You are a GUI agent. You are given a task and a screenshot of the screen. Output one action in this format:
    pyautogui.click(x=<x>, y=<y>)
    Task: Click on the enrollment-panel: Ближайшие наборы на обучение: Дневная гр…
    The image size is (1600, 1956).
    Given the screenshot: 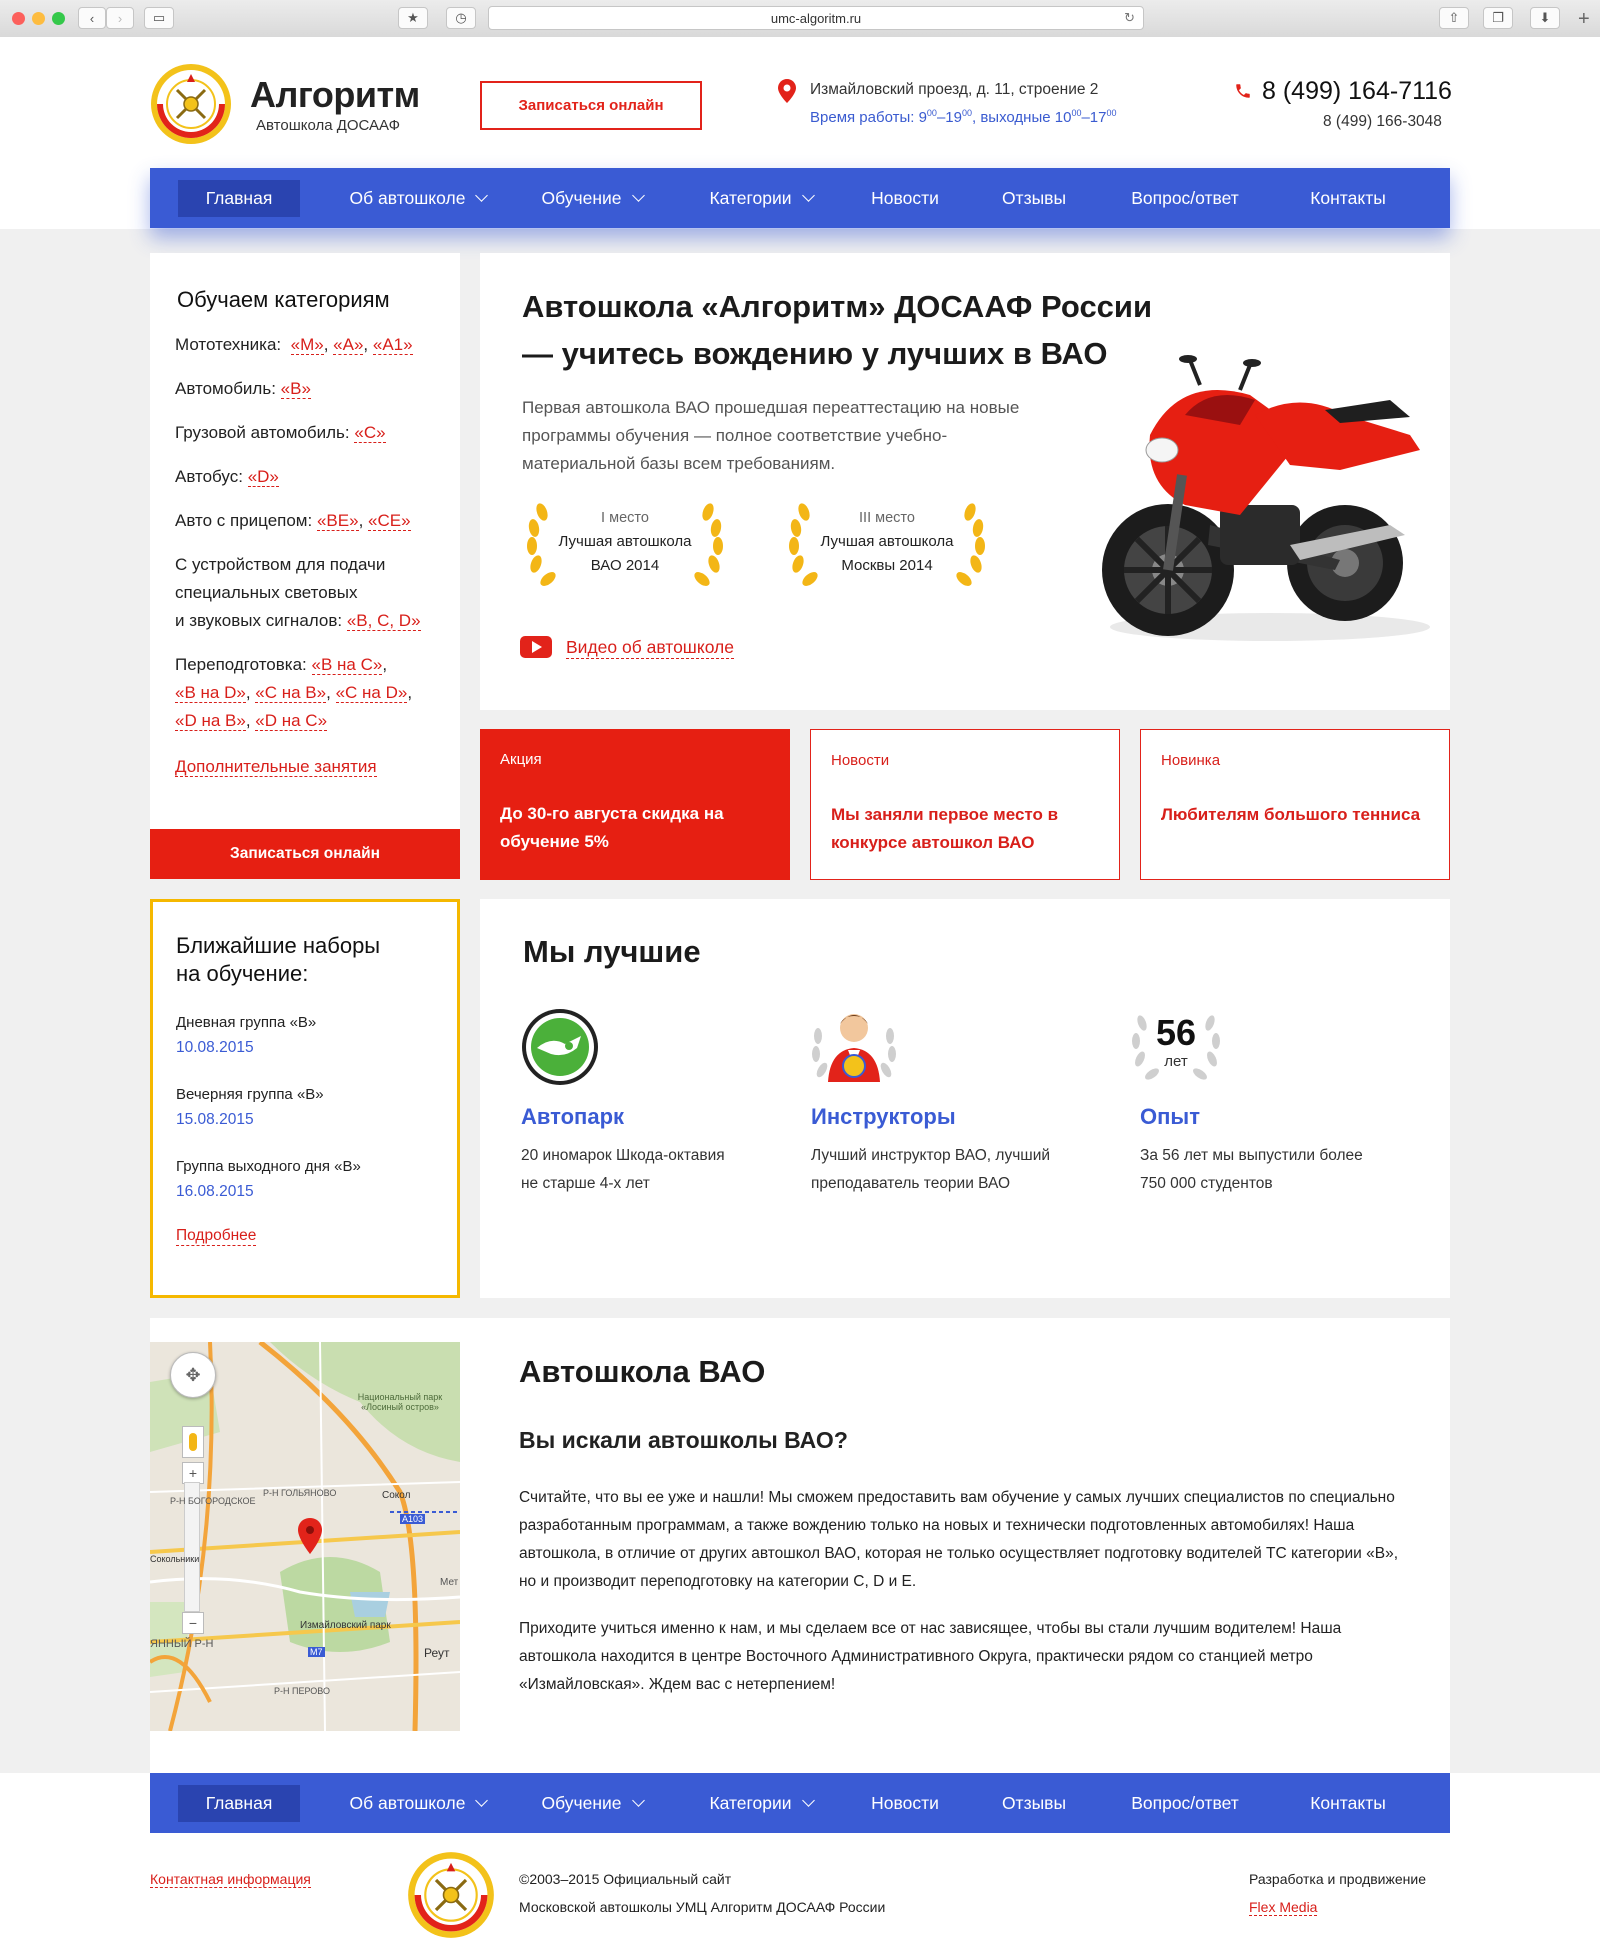 What is the action you would take?
    pyautogui.click(x=305, y=1098)
    